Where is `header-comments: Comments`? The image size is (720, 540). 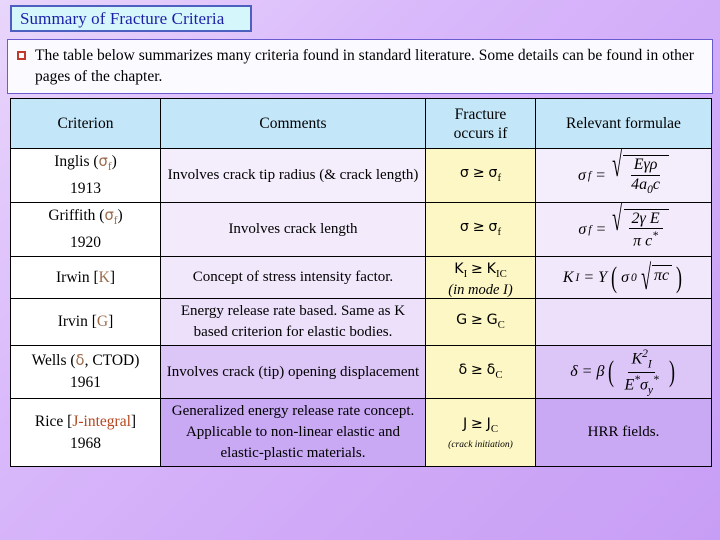
header-comments: Comments is located at coordinates (293, 123).